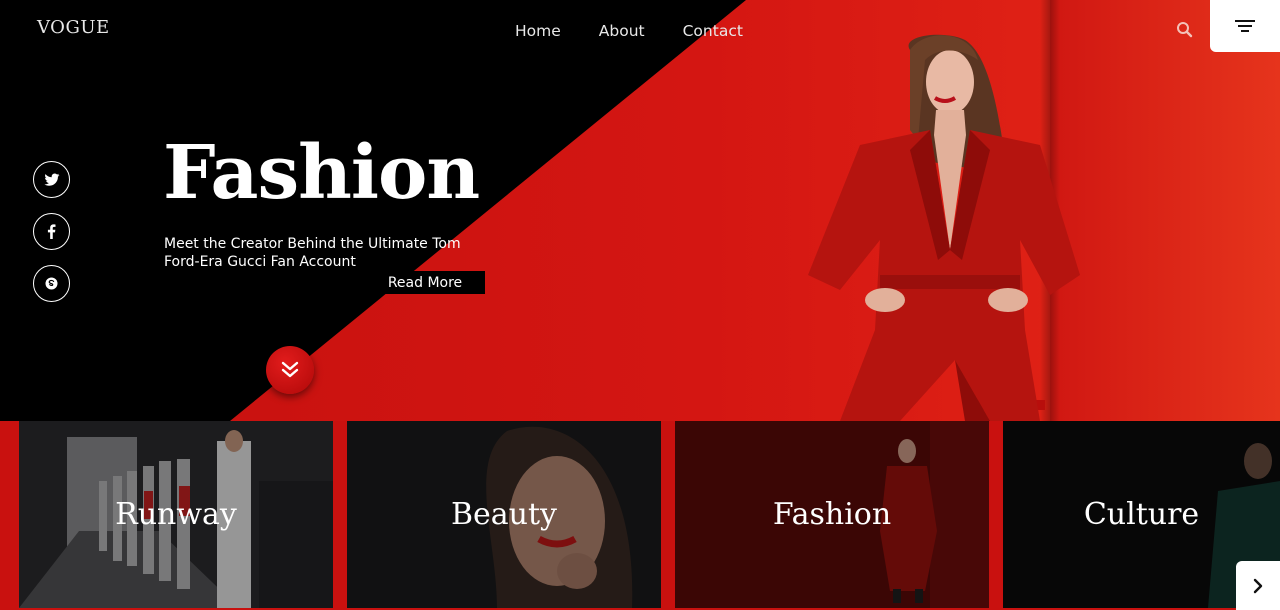  I want to click on double-chevron-down-icon, so click(290, 369).